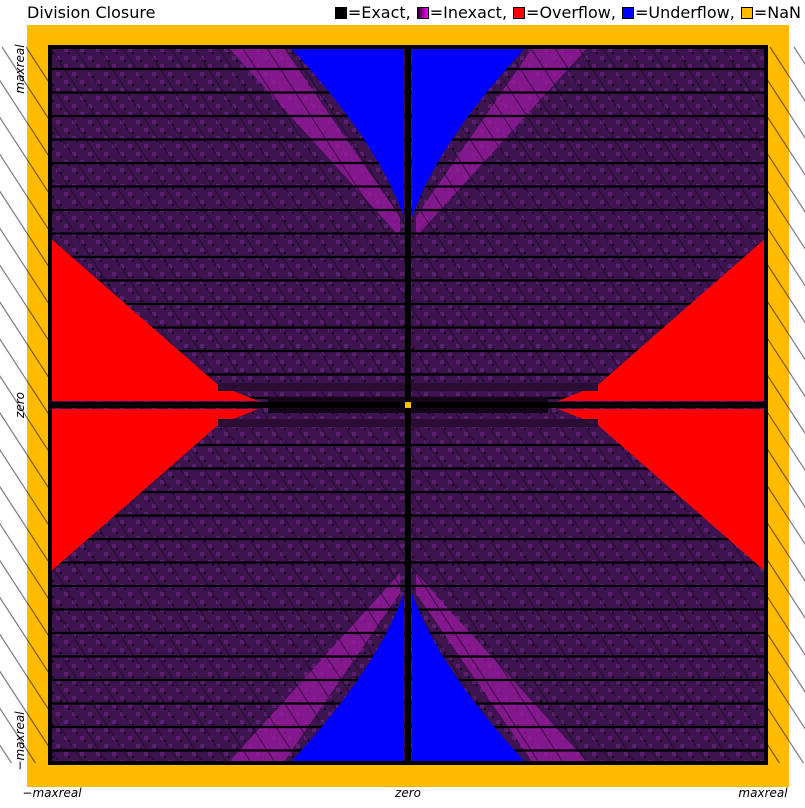 The width and height of the screenshot is (805, 808). What do you see at coordinates (20, 741) in the screenshot?
I see `y-tick-label: −maxreal` at bounding box center [20, 741].